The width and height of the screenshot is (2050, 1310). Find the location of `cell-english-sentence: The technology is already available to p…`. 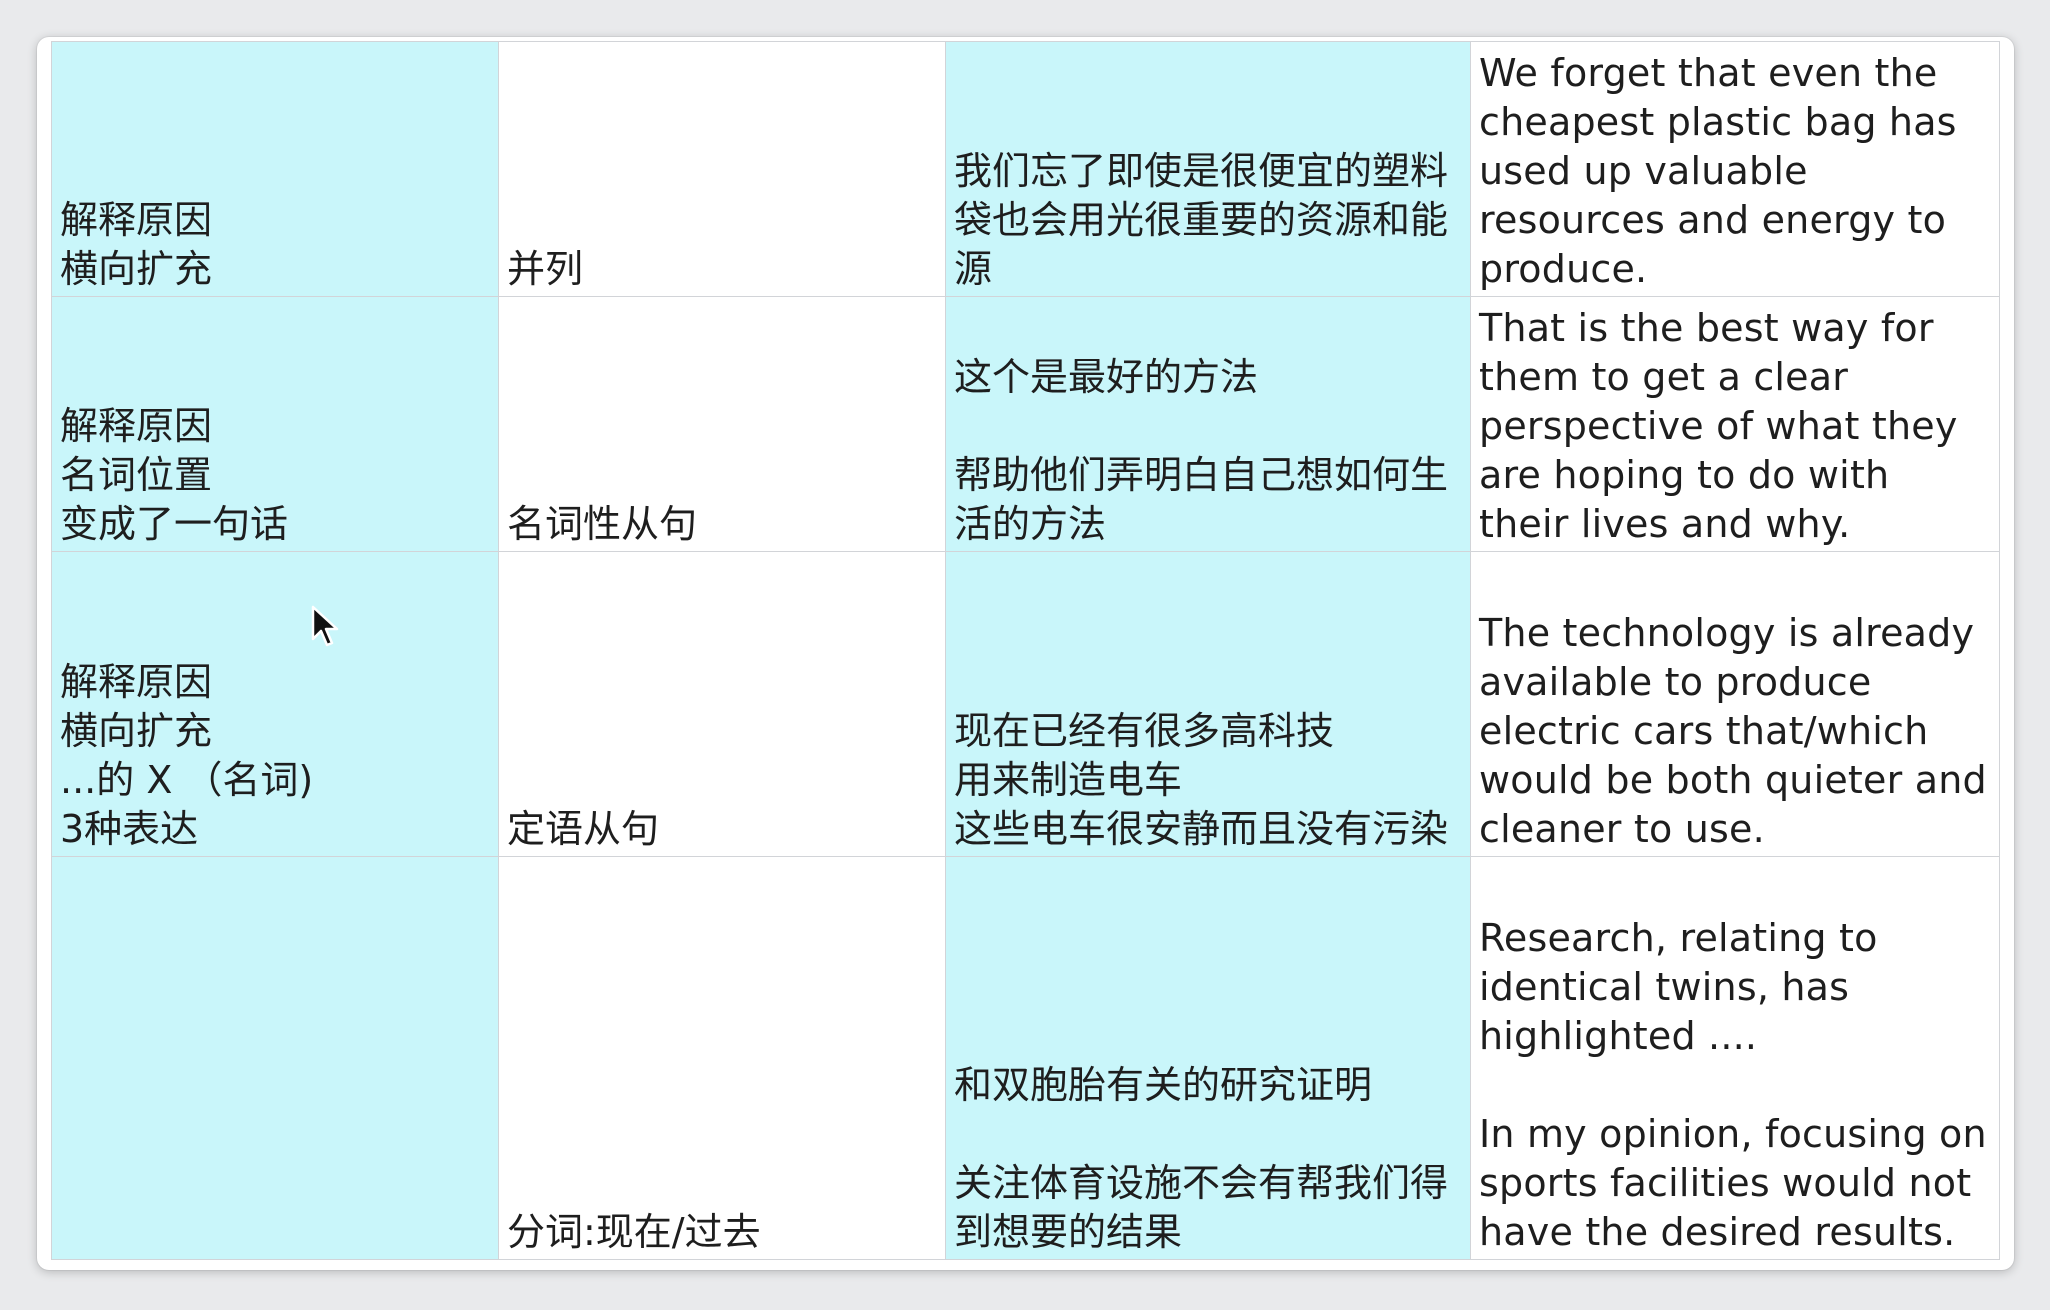

cell-english-sentence: The technology is already available to p… is located at coordinates (1735, 704).